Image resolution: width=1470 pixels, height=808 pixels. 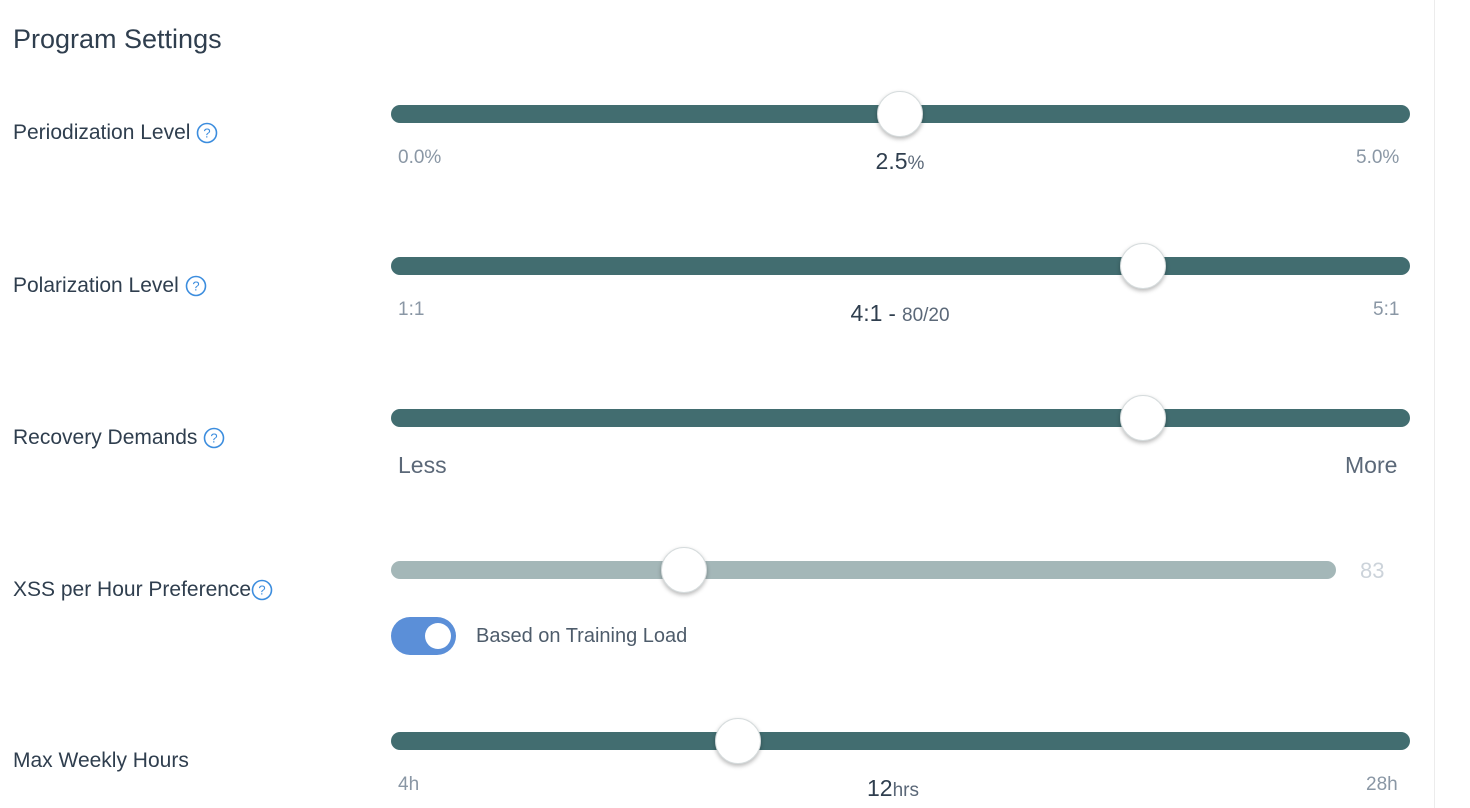 What do you see at coordinates (1382, 784) in the screenshot?
I see `max-hours-max-label: 28h` at bounding box center [1382, 784].